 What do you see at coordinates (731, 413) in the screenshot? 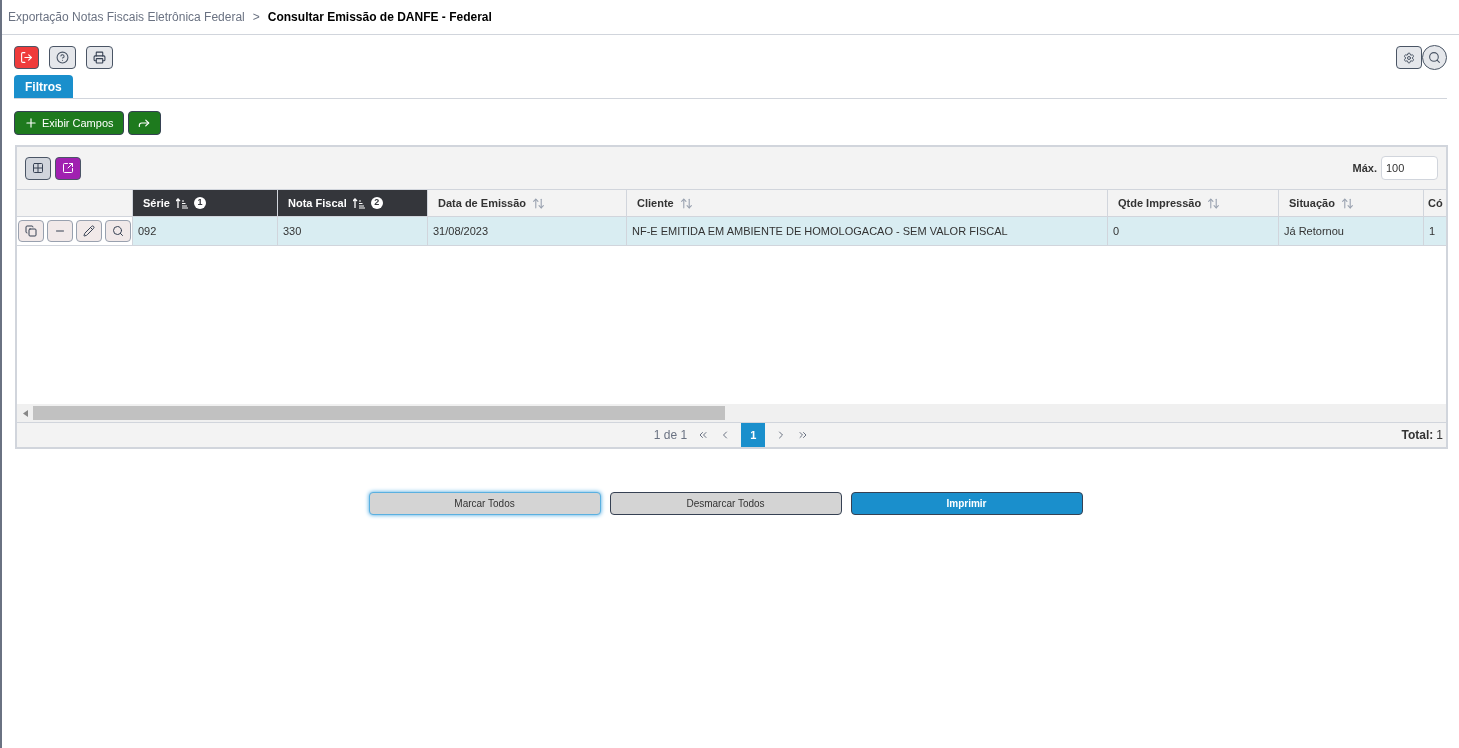
I see `horizontal-scrollbar` at bounding box center [731, 413].